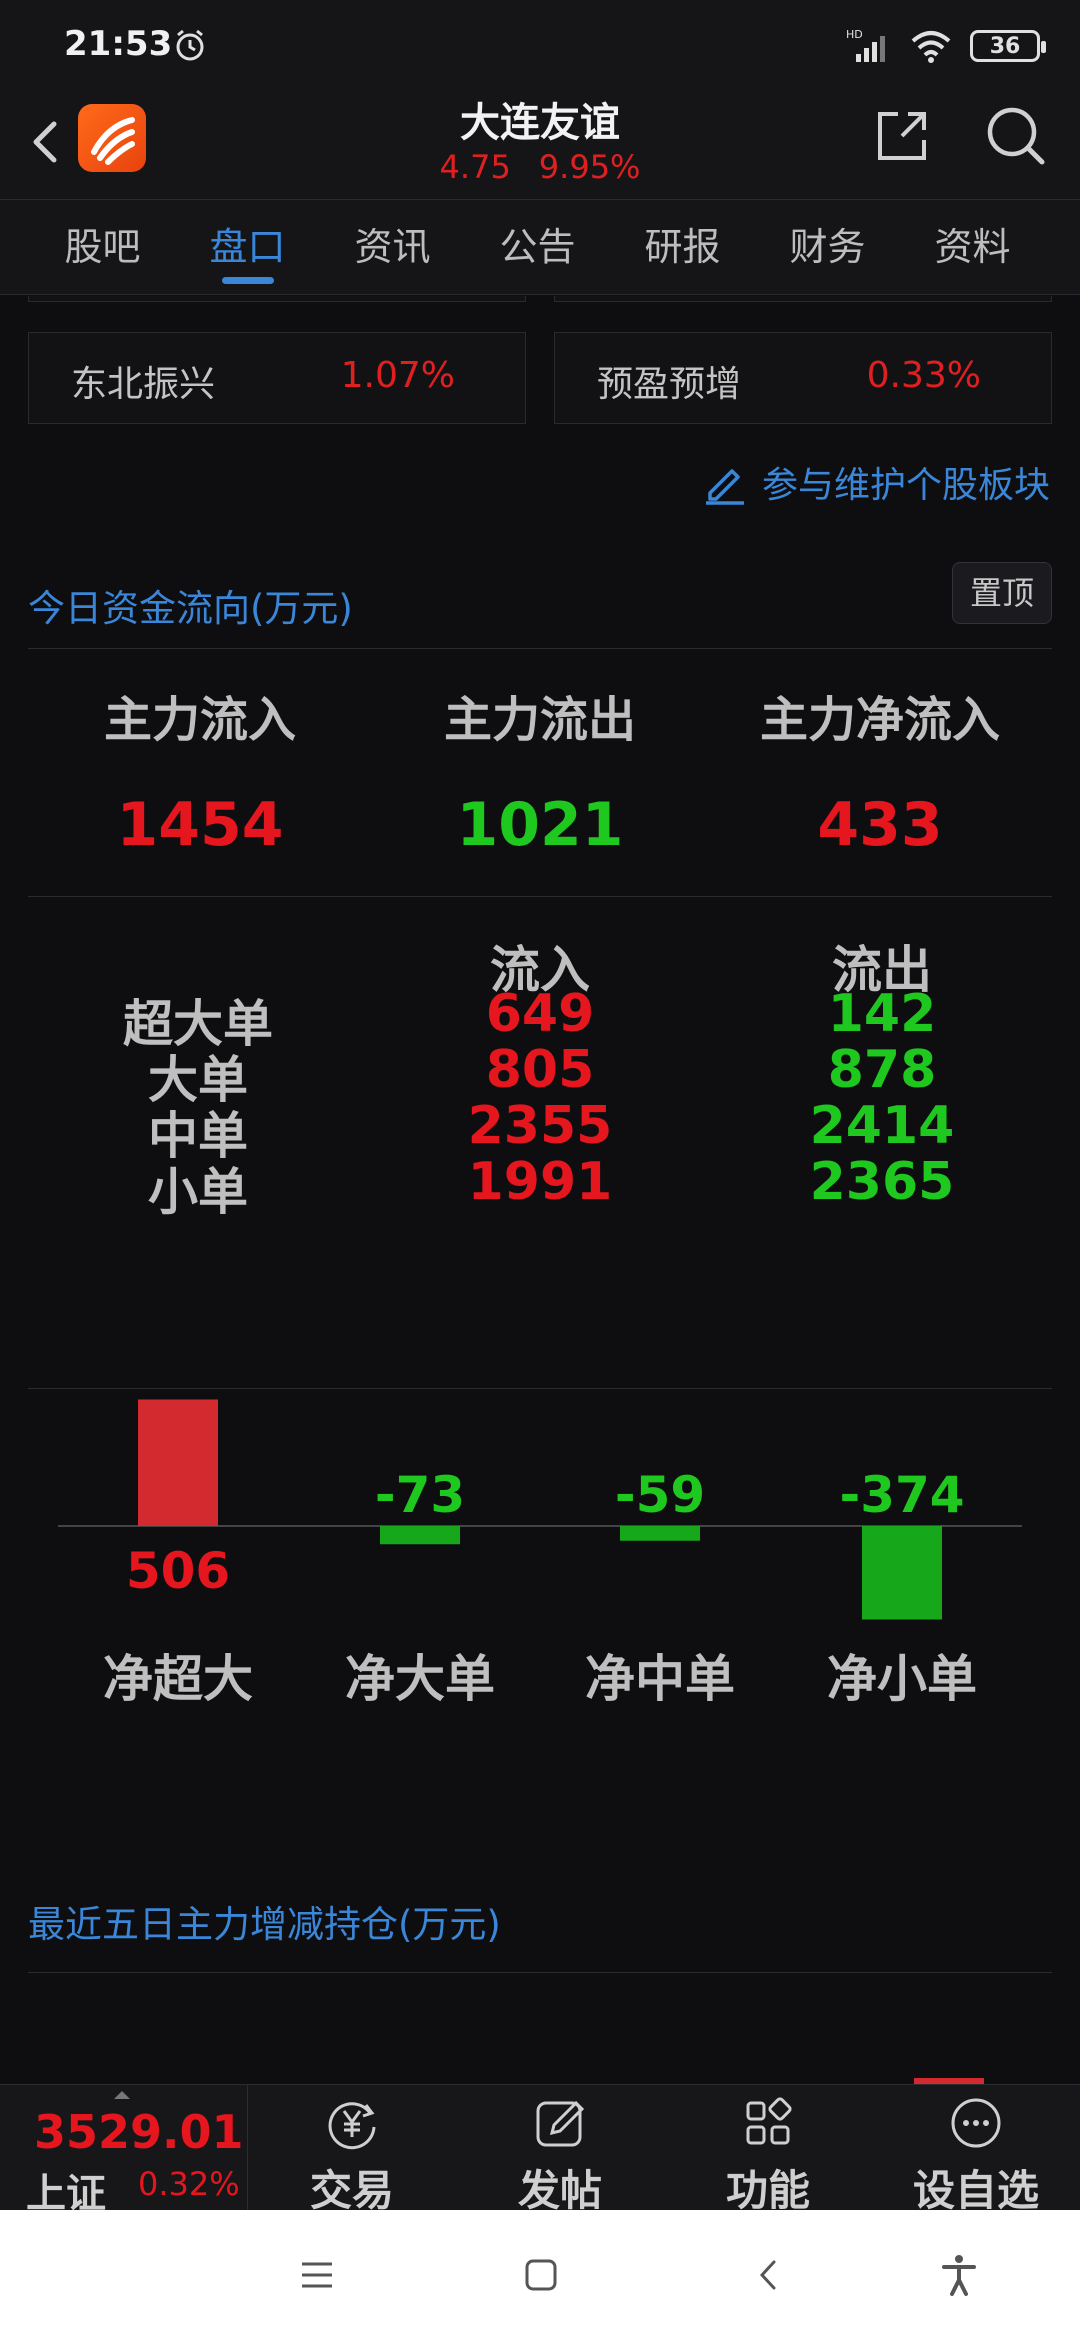 Image resolution: width=1080 pixels, height=2340 pixels. Describe the element at coordinates (724, 487) in the screenshot. I see `pen-icon` at that location.